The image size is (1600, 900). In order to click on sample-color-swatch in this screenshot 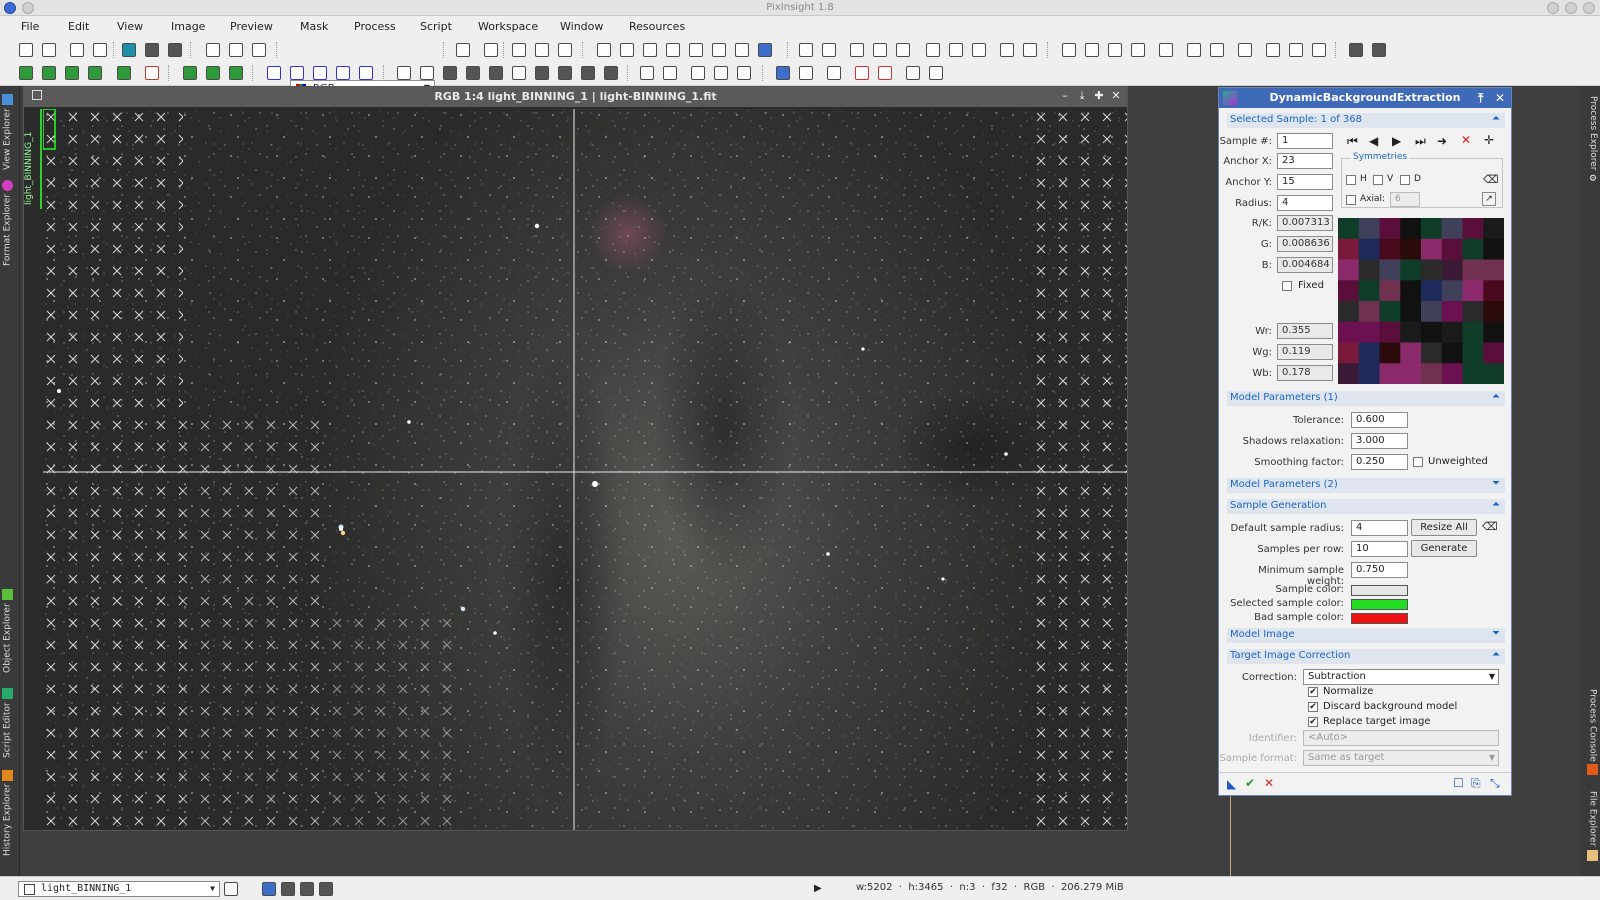, I will do `click(1379, 590)`.